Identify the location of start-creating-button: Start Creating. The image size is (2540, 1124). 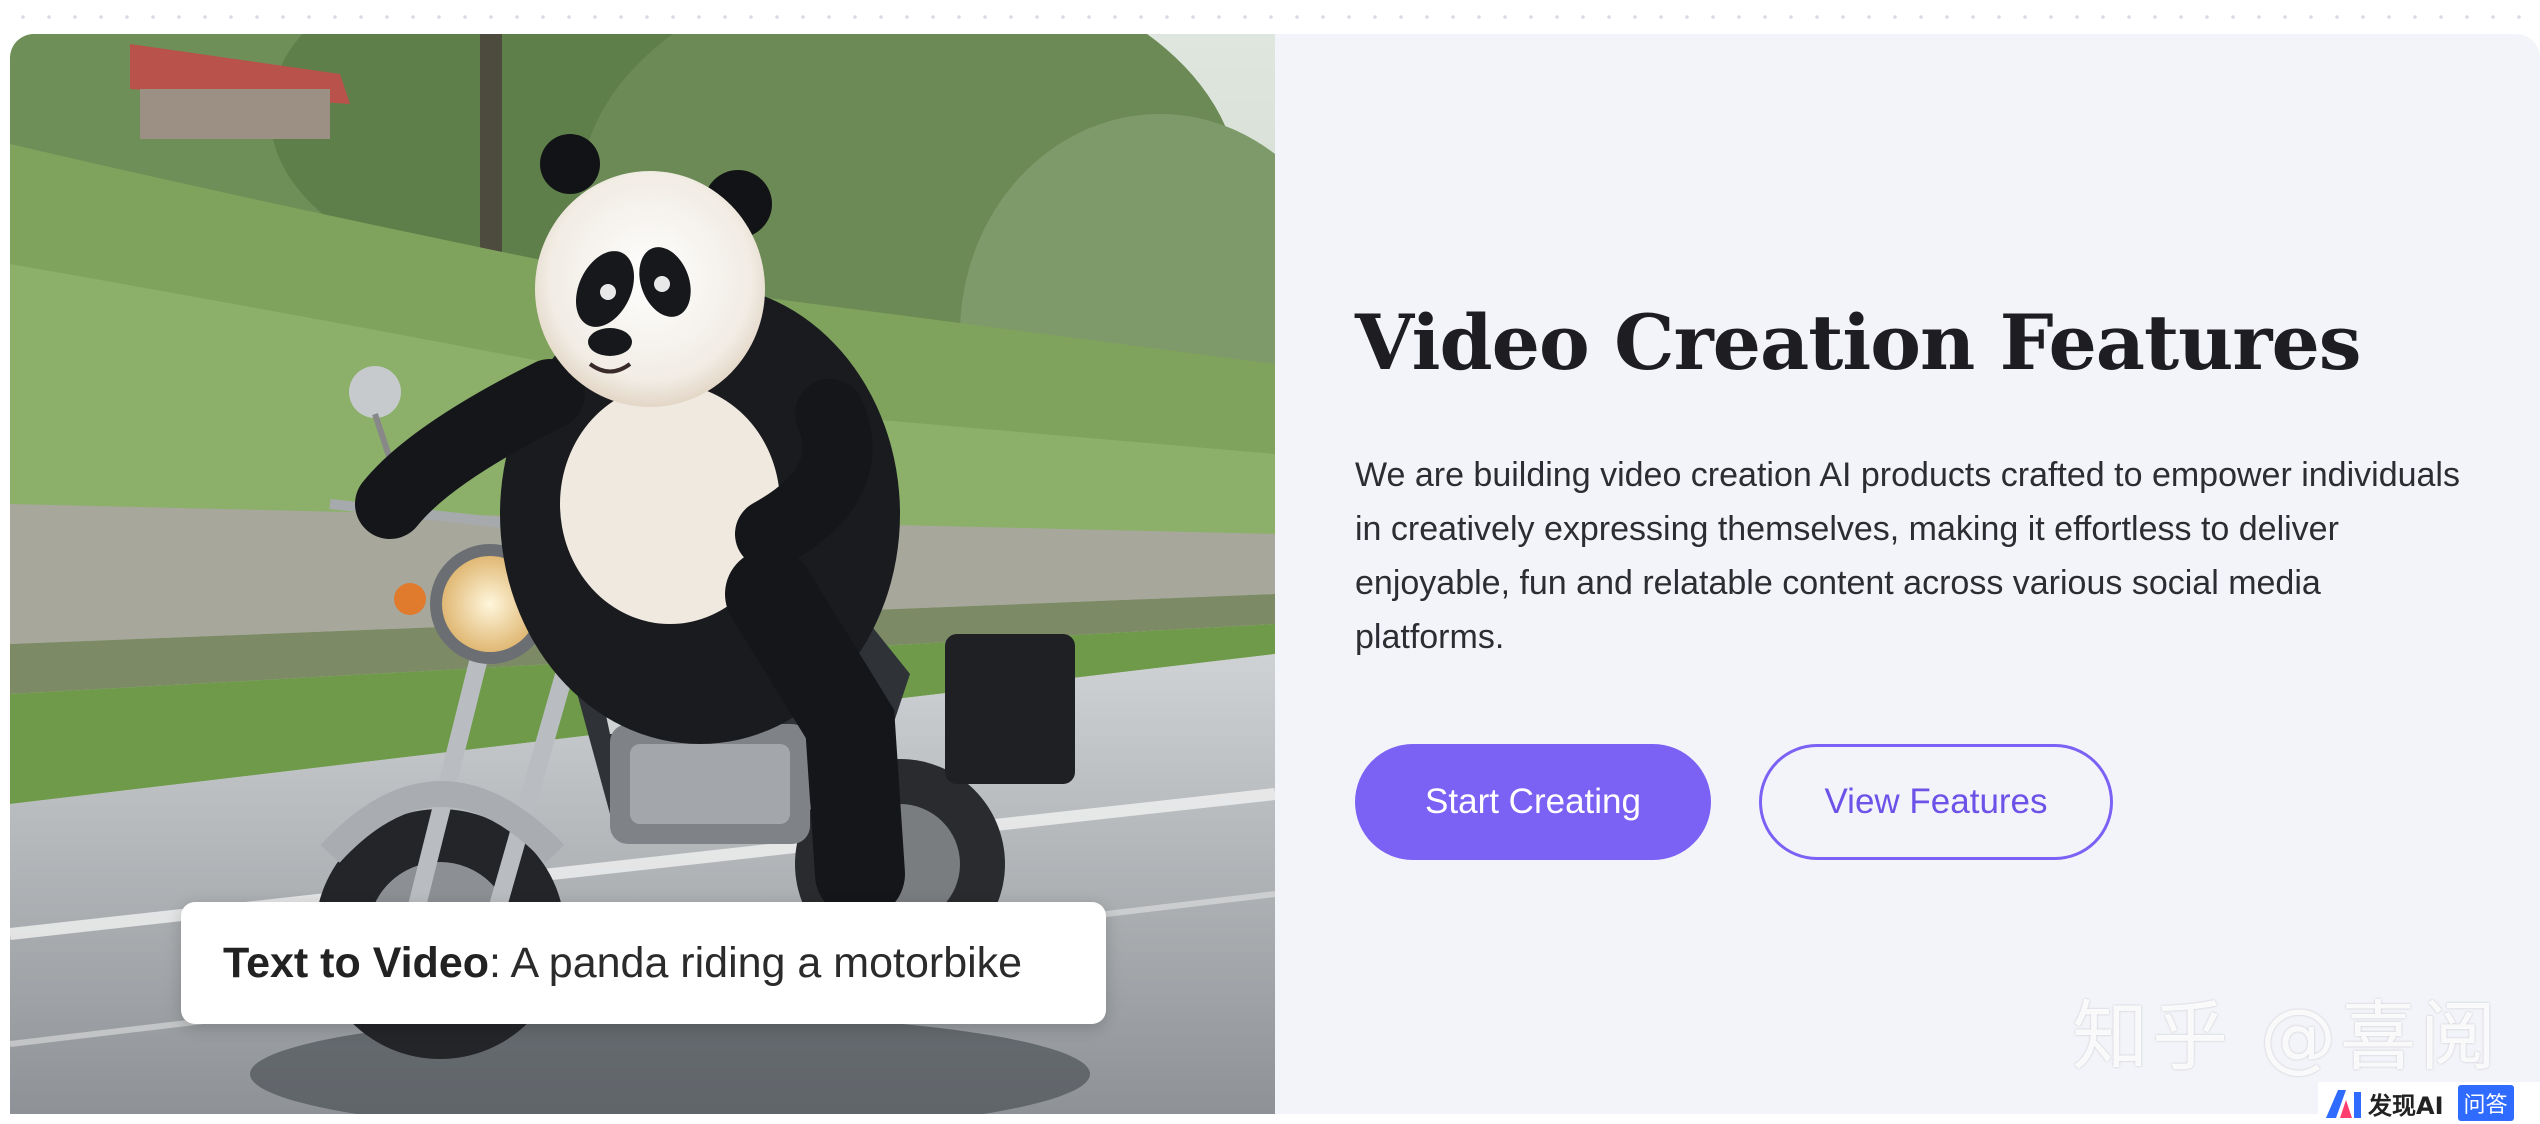
(1533, 802).